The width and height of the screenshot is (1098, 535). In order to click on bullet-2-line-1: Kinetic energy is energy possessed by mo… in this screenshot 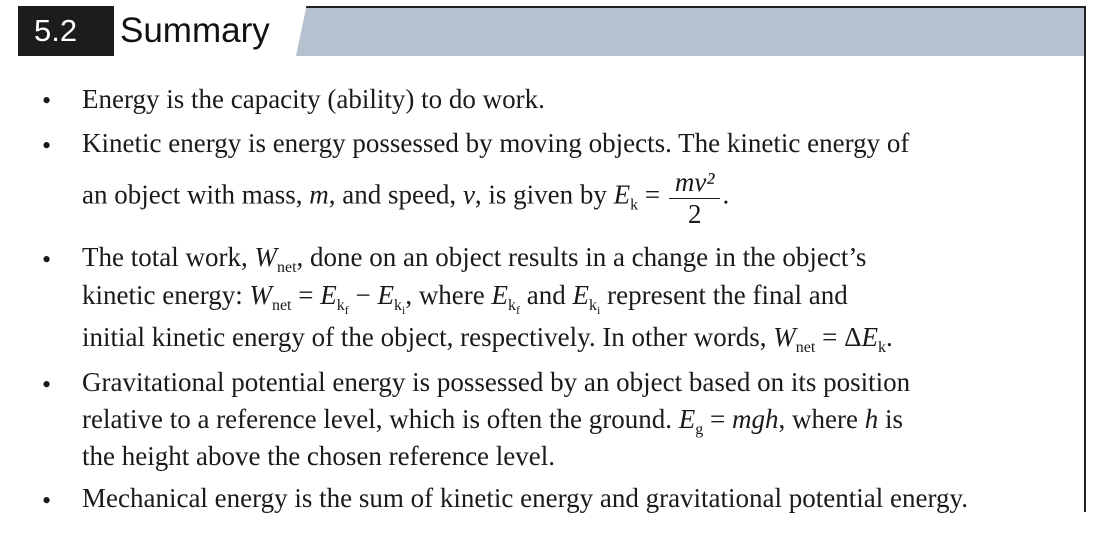, I will do `click(496, 143)`.